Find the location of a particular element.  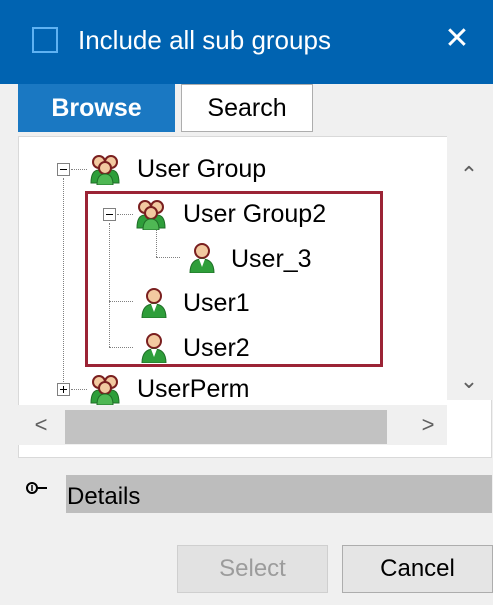

tab-browse: Browse is located at coordinates (96, 108).